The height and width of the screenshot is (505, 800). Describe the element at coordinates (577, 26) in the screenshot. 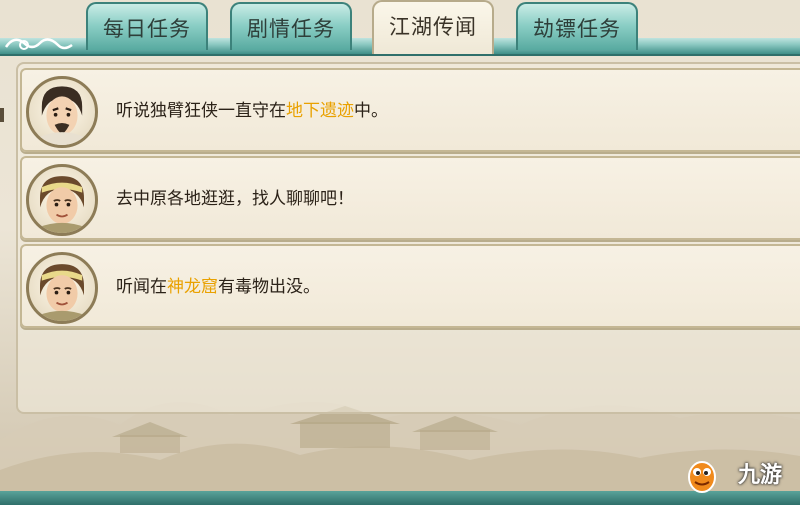

I see `tab-escort-robbery-tasks: 劫镖任务` at that location.